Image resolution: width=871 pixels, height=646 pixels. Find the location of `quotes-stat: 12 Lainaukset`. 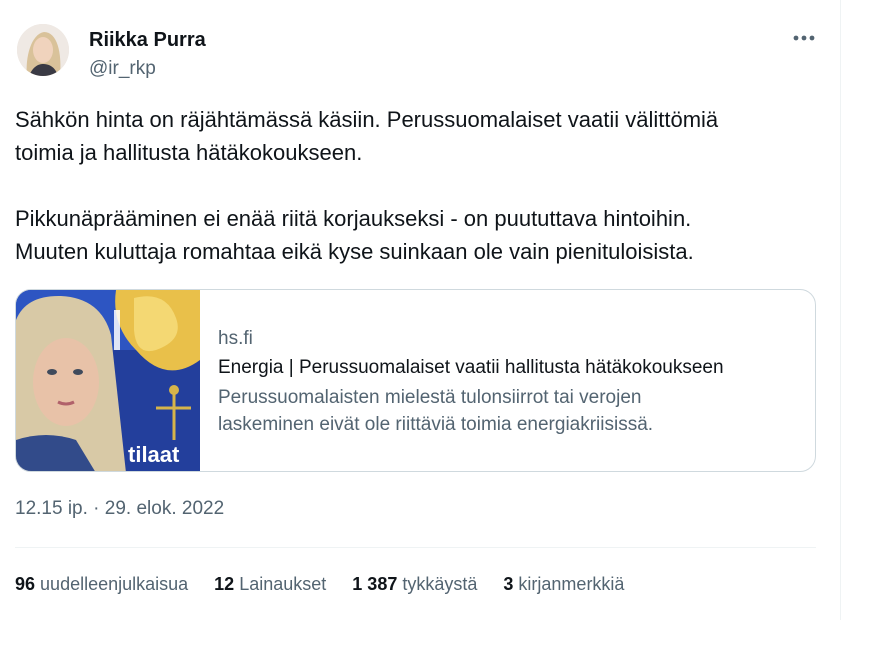

quotes-stat: 12 Lainaukset is located at coordinates (270, 584).